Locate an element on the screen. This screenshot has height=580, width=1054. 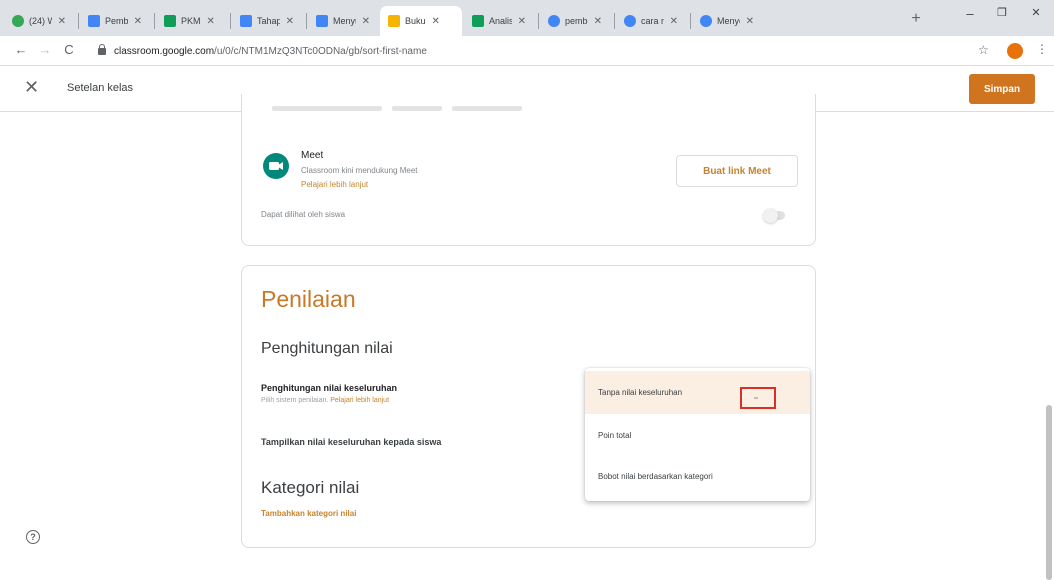
tab-label: Analis is located at coordinates (500, 21).